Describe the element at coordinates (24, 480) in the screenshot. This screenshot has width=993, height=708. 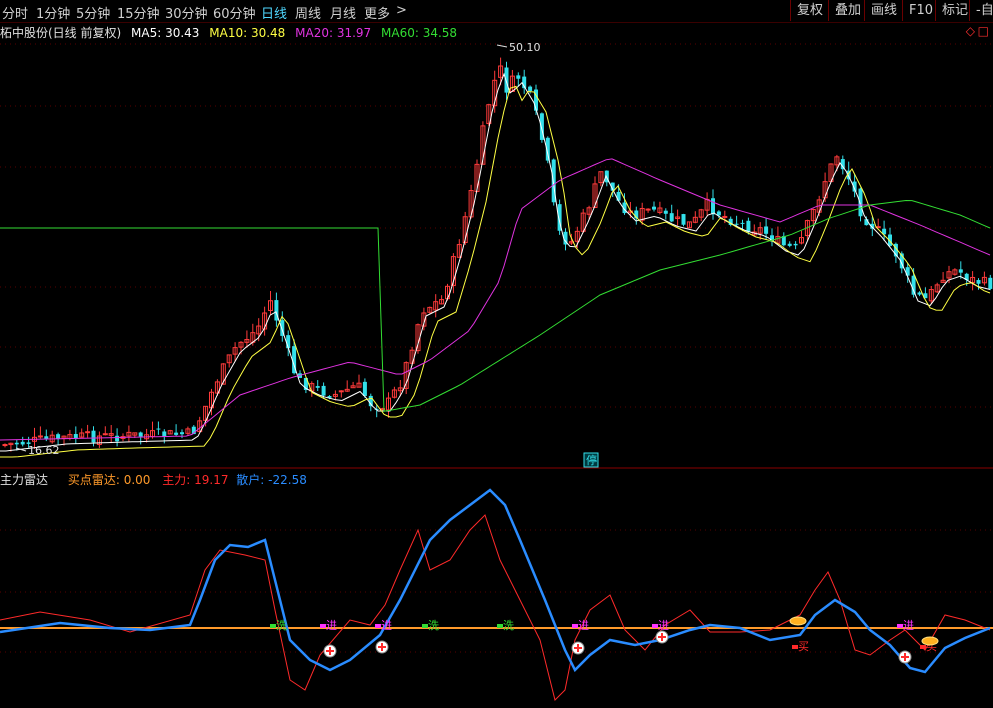
I see `indicator-name: 主力雷达` at that location.